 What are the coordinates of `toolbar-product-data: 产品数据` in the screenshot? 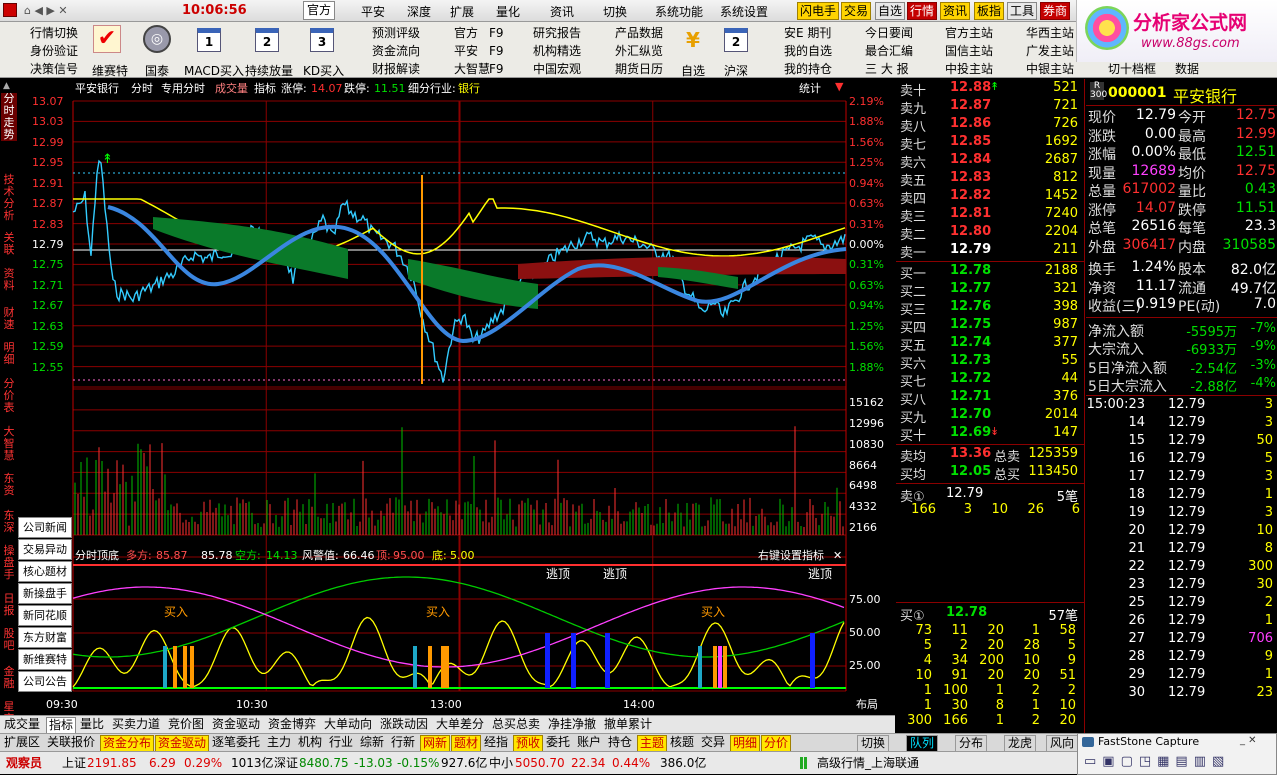 It's located at (632, 33).